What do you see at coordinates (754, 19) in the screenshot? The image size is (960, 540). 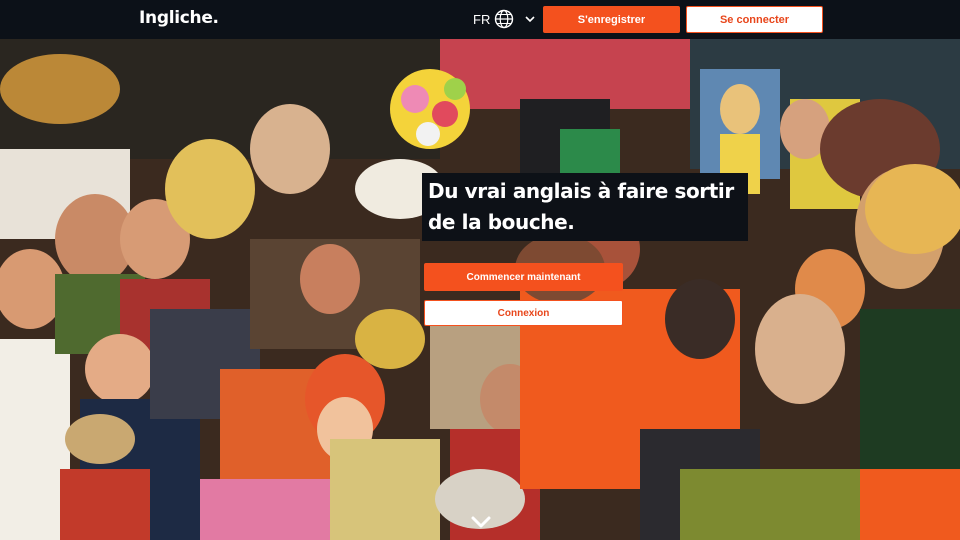 I see `login-button: Se connecter` at bounding box center [754, 19].